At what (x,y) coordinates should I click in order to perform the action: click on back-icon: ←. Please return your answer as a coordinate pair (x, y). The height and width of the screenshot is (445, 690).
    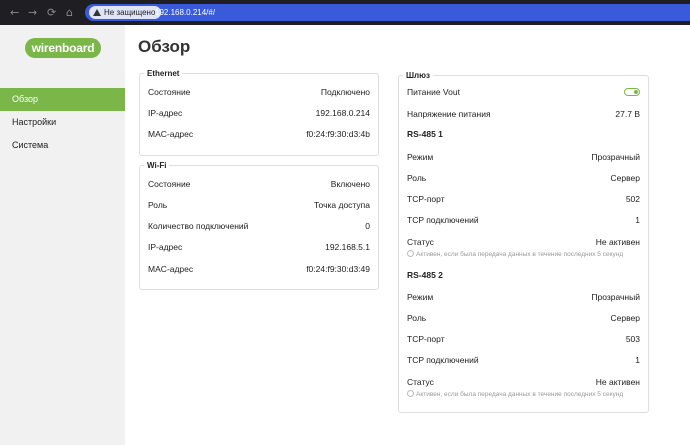
    Looking at the image, I should click on (14, 12).